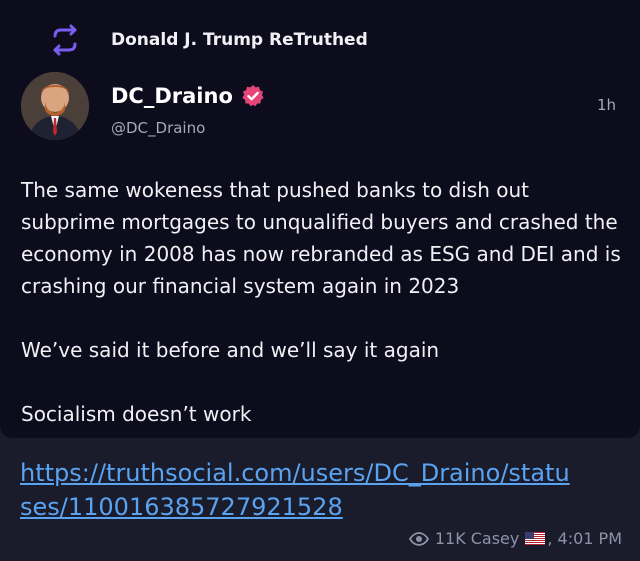 Image resolution: width=640 pixels, height=561 pixels. I want to click on post-time: 1h, so click(607, 105).